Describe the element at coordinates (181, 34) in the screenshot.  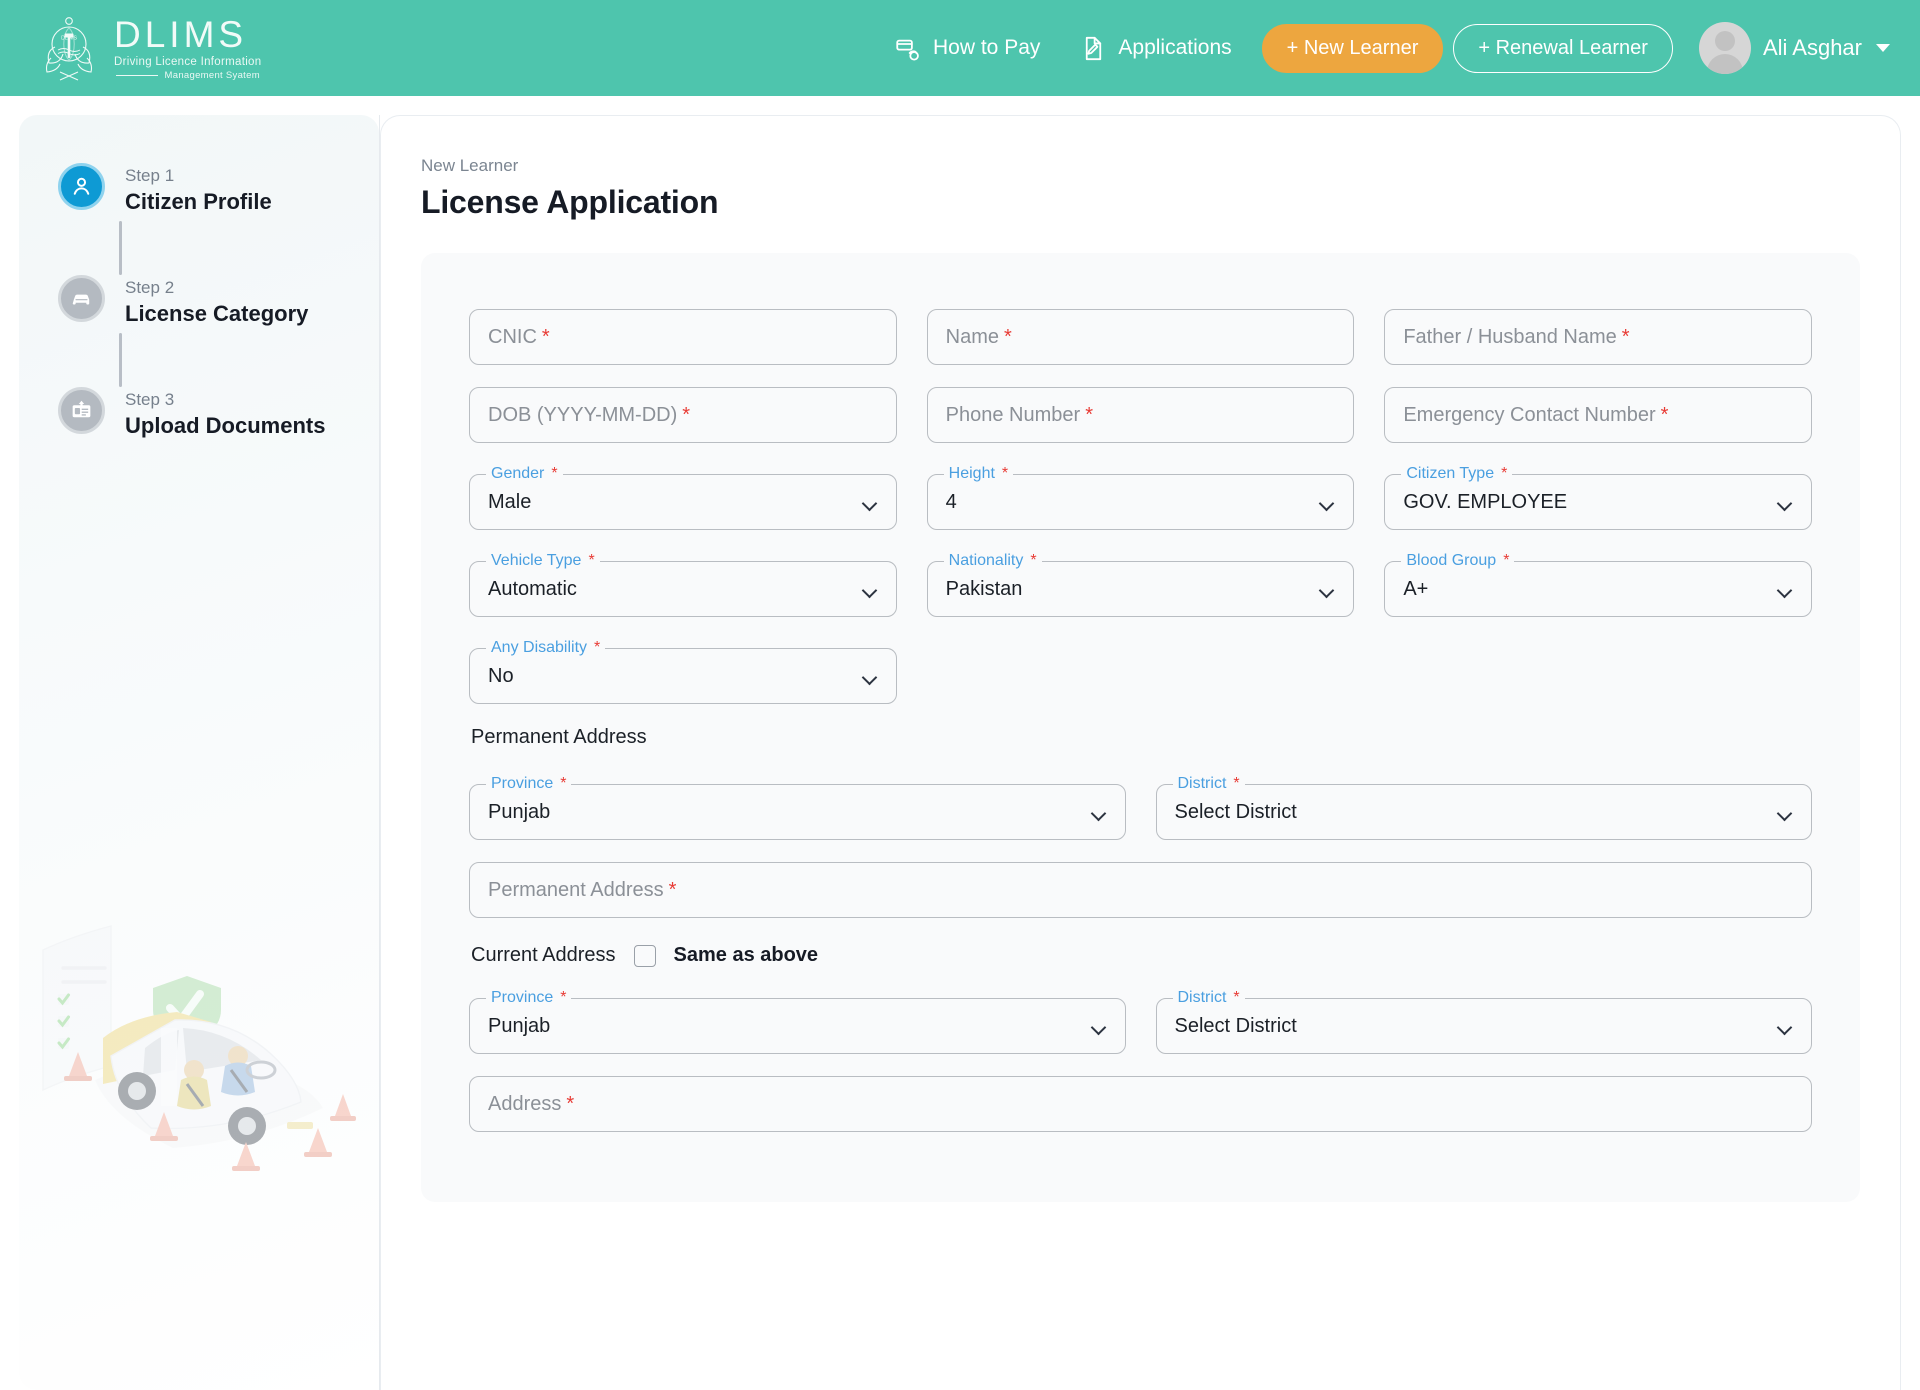
I see `brand-title: DLIMS` at that location.